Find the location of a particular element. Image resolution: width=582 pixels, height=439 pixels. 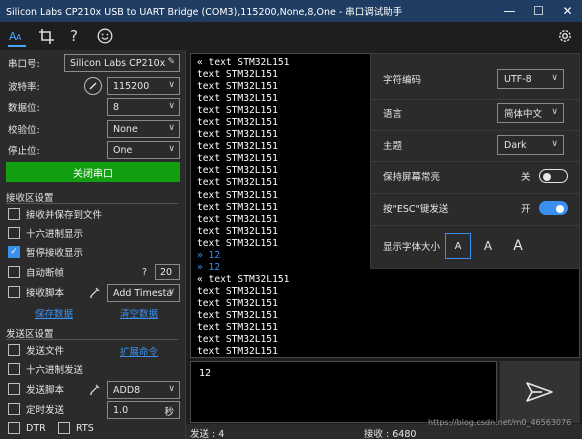

dtr-checkbox: DTR is located at coordinates (27, 428).